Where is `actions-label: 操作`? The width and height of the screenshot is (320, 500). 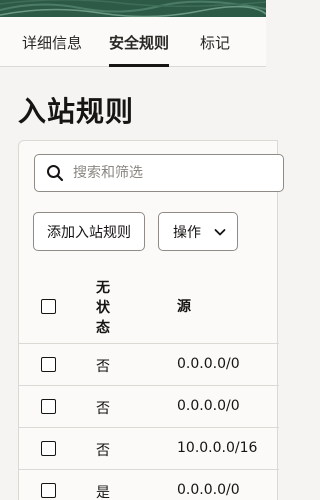
actions-label: 操作 is located at coordinates (187, 232).